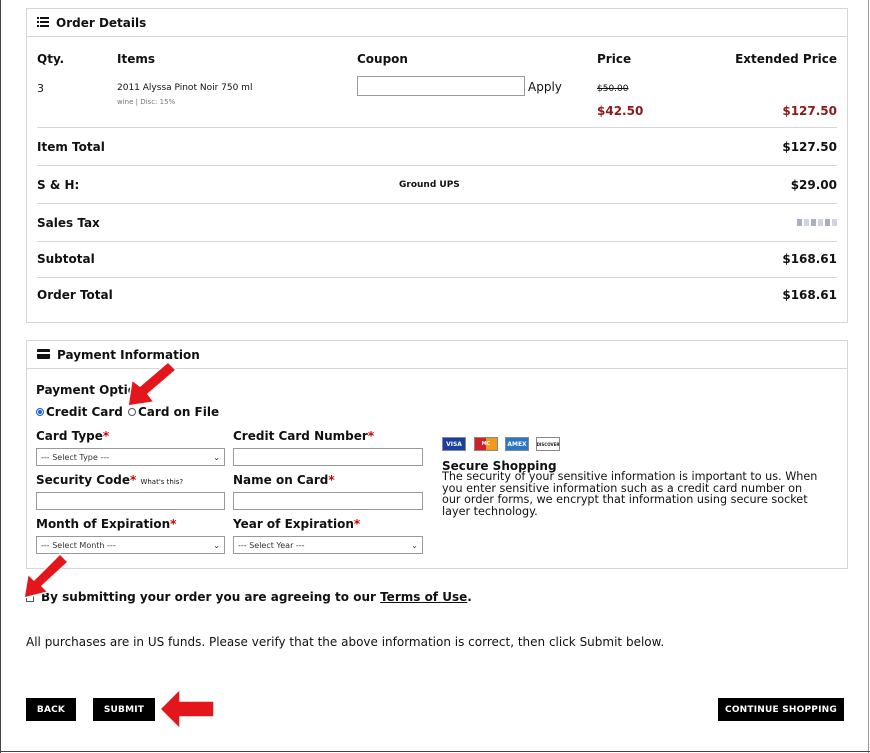 This screenshot has width=870, height=753. Describe the element at coordinates (382, 59) in the screenshot. I see `coupon-header: Coupon` at that location.